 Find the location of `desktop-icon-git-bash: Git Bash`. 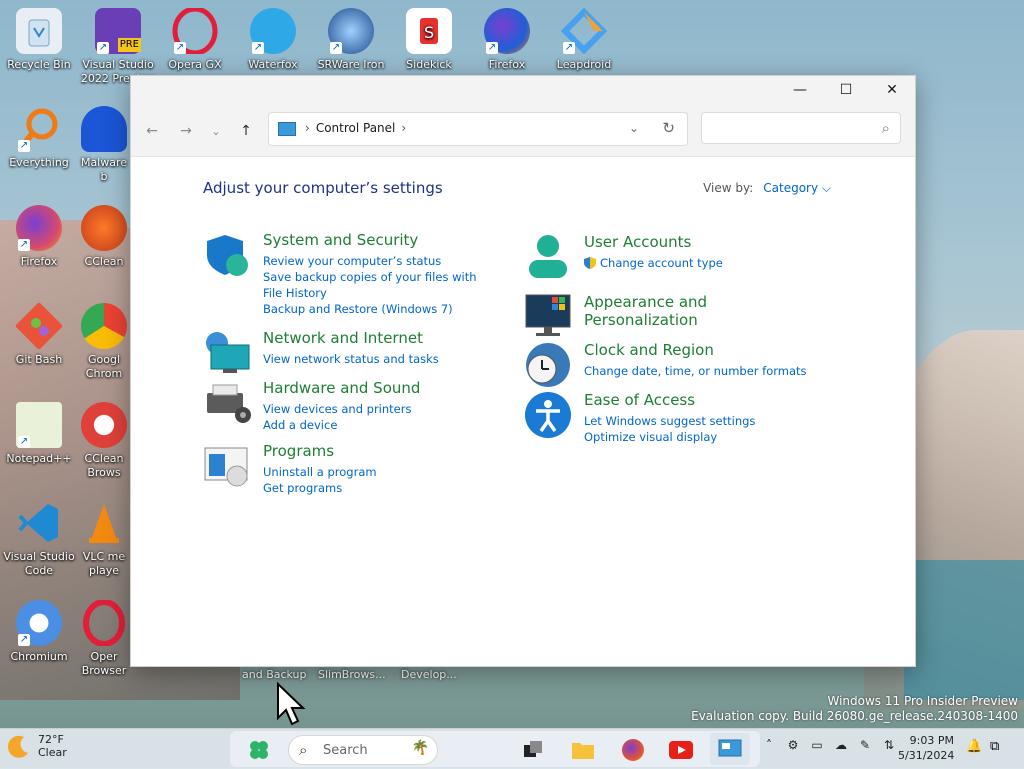

desktop-icon-git-bash: Git Bash is located at coordinates (39, 334).